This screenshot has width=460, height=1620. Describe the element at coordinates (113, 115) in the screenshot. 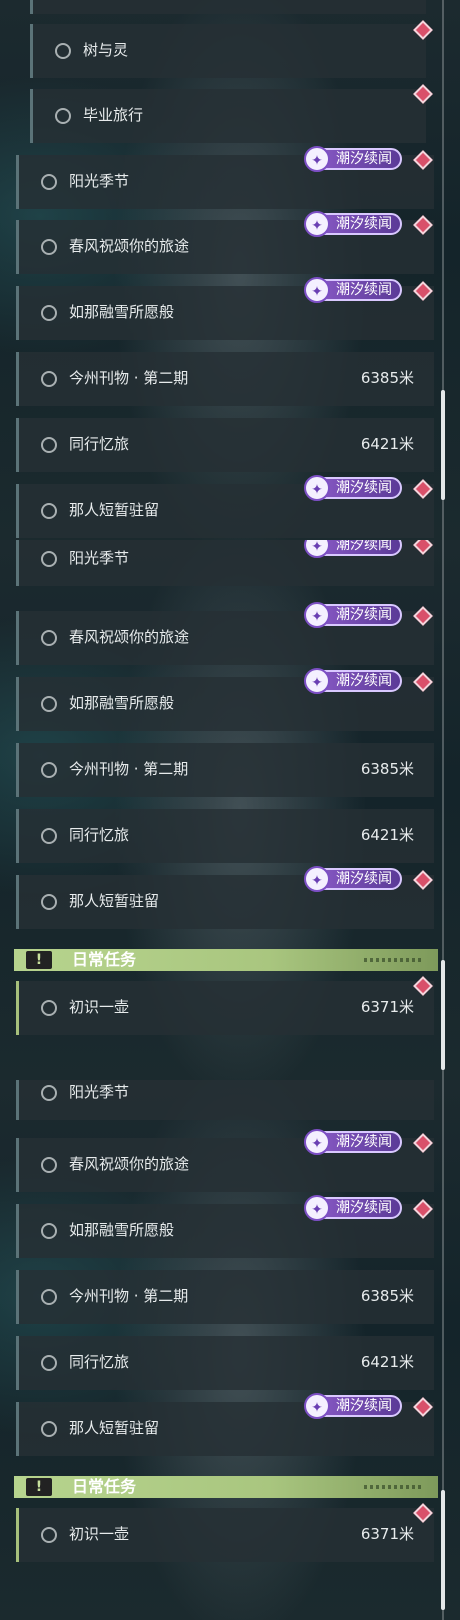

I see `quest-label: 毕业旅行` at that location.